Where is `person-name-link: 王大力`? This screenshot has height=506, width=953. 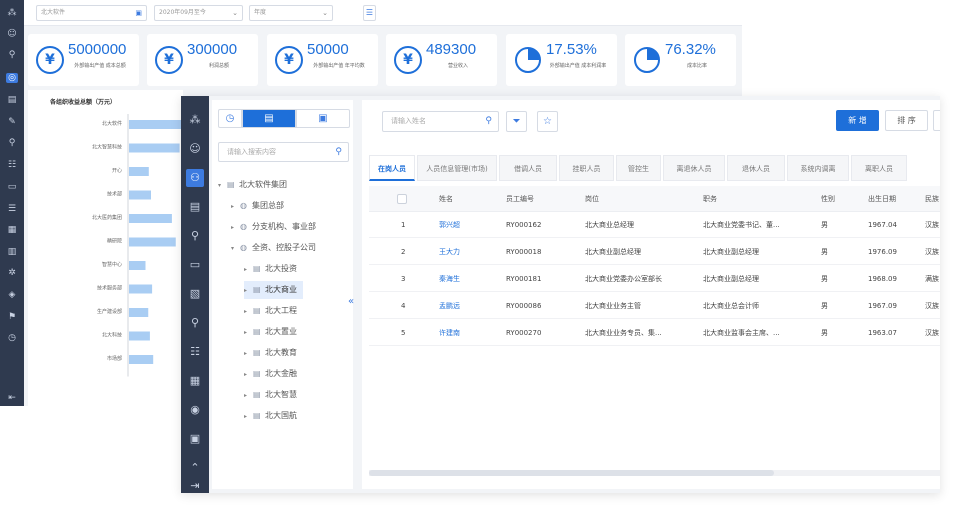
person-name-link: 王大力 is located at coordinates (469, 252).